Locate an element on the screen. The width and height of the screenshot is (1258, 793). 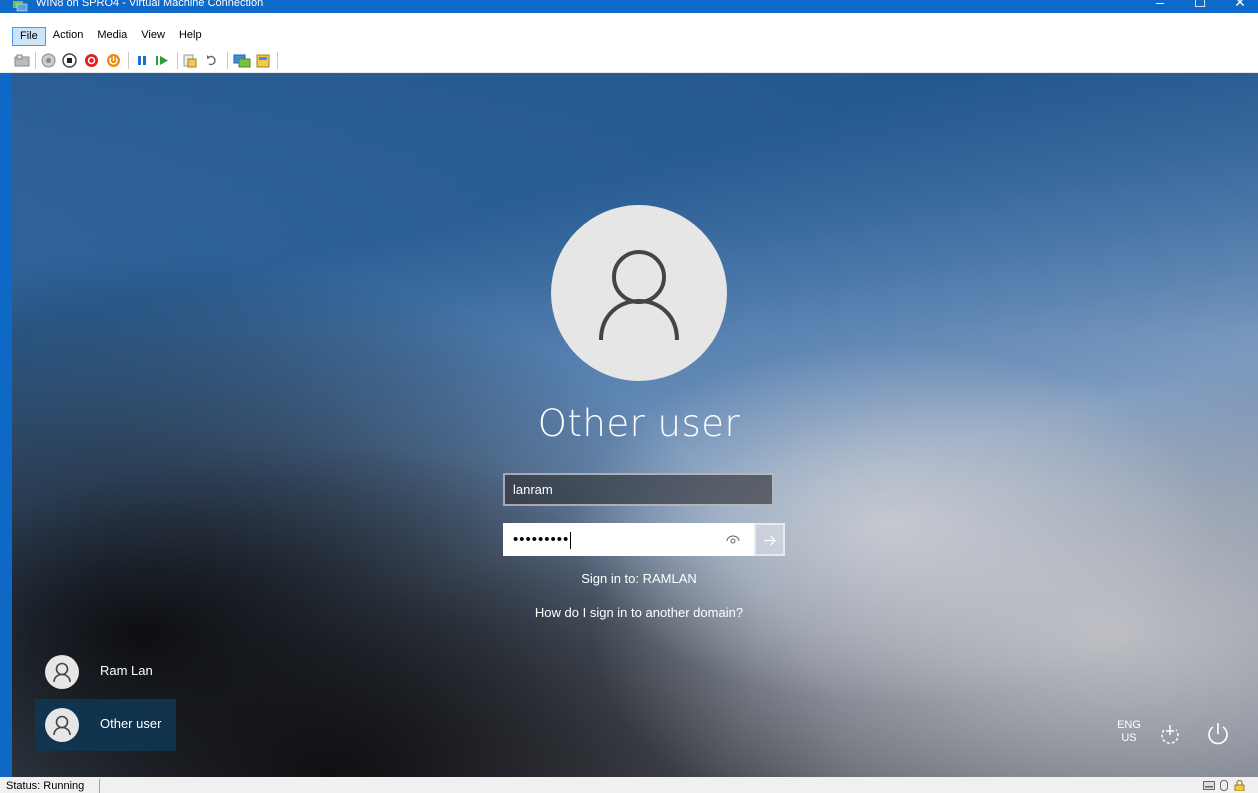
enhanced-session-icon is located at coordinates (242, 60).